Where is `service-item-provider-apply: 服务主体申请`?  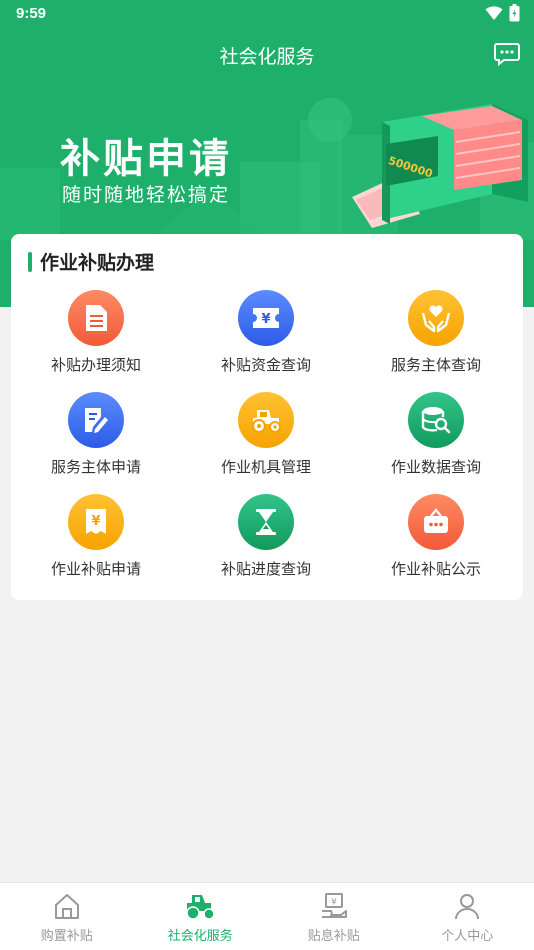
service-item-provider-apply: 服务主体申请 is located at coordinates (96, 443).